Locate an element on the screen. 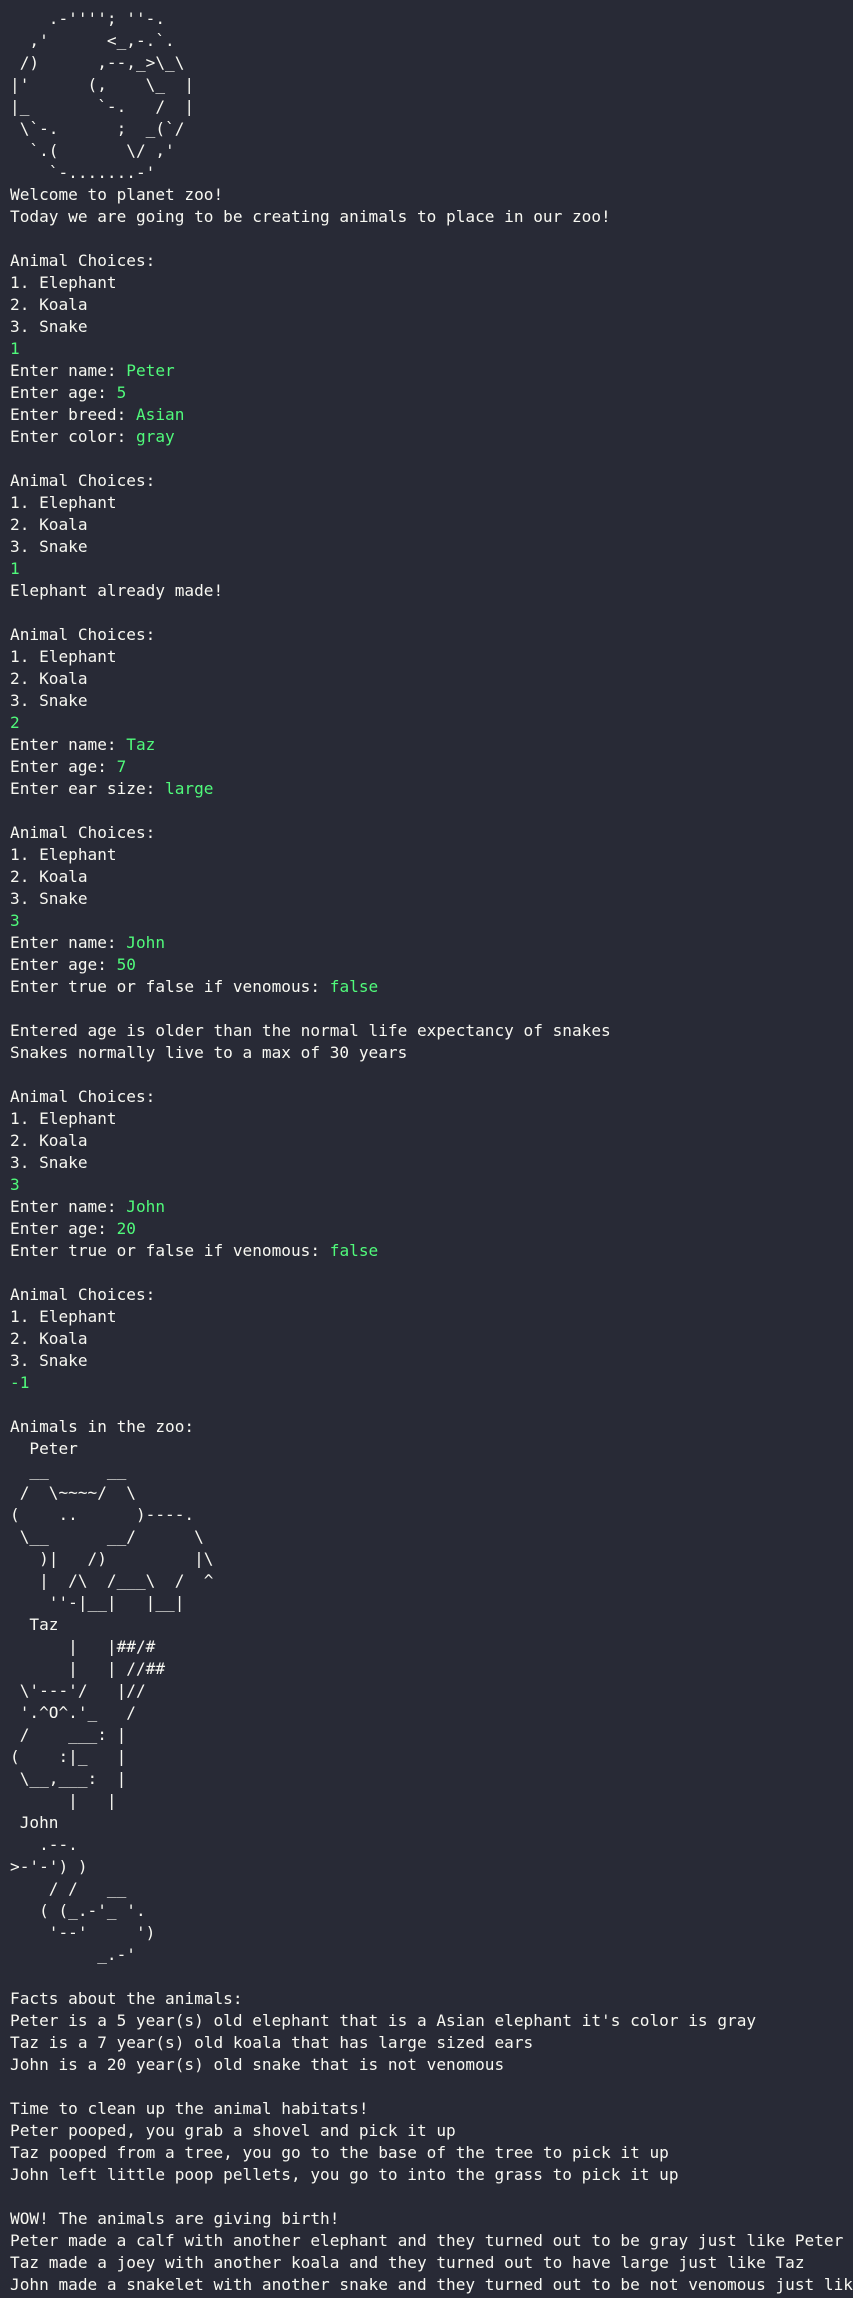  terminal-line: '.^O^.'_ / is located at coordinates (426, 1713).